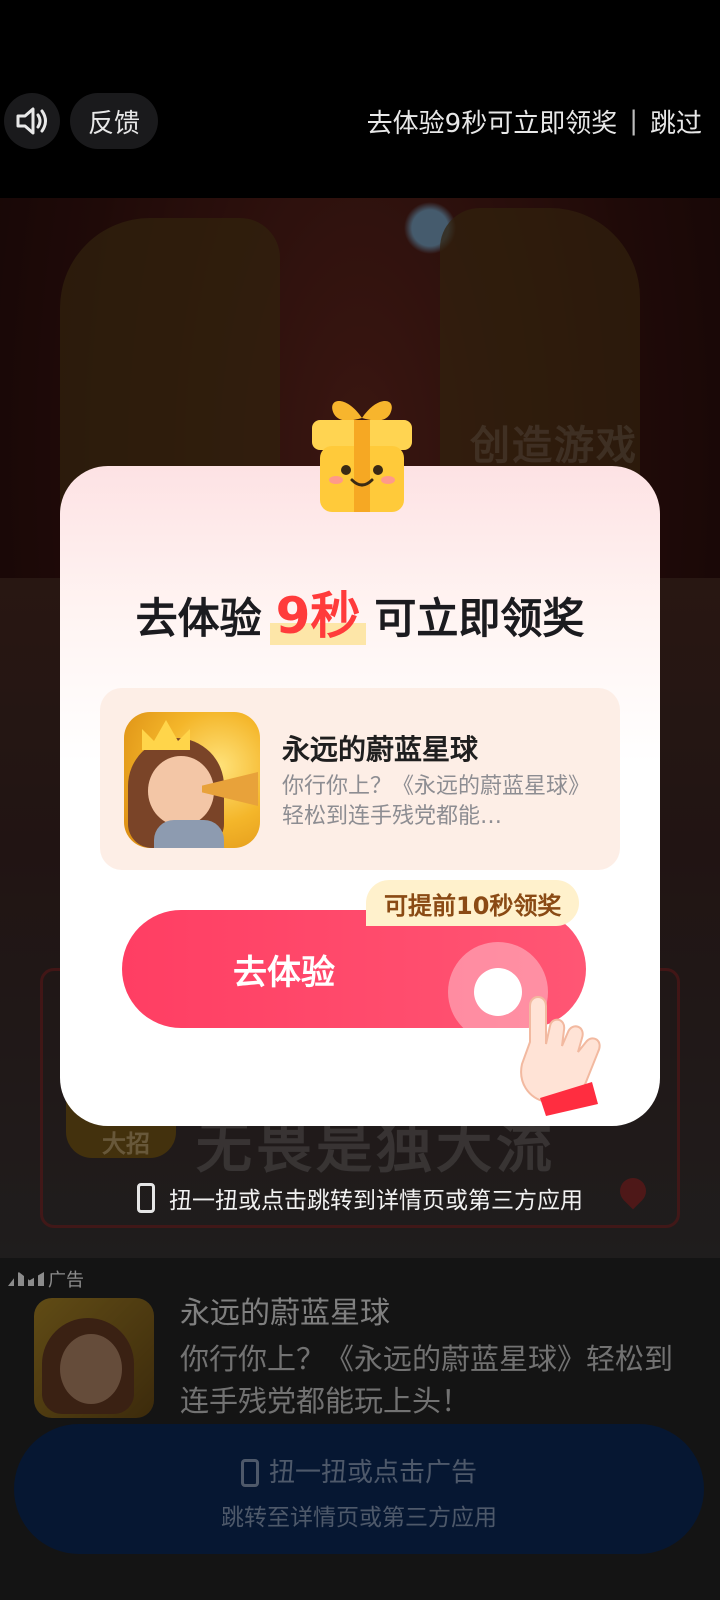 The width and height of the screenshot is (720, 1600). I want to click on early-reward-badge: 可提前10秒领奖, so click(473, 903).